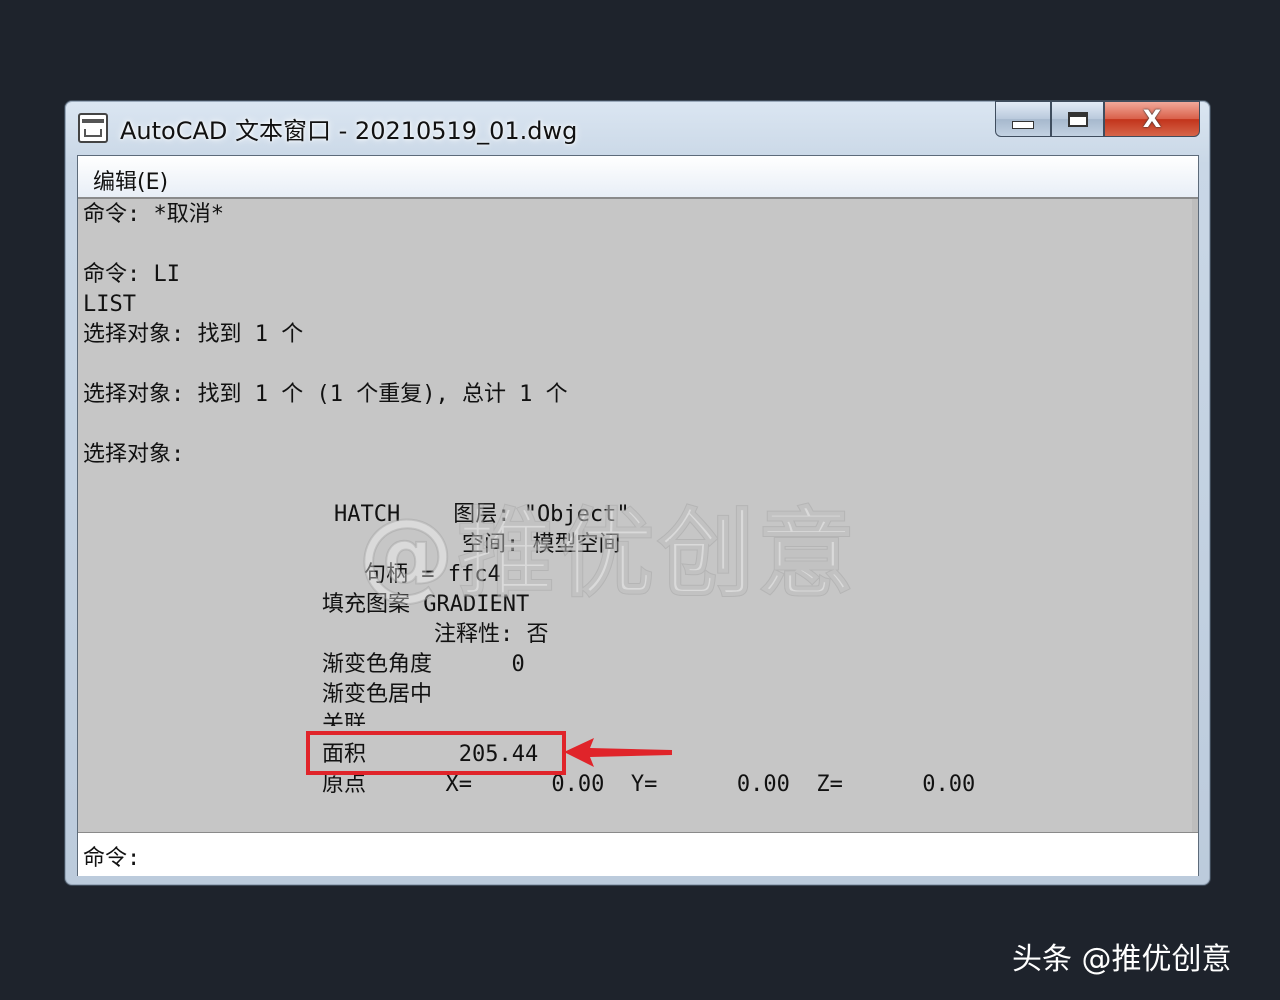 This screenshot has width=1280, height=1000. I want to click on scrollbar, so click(1195, 515).